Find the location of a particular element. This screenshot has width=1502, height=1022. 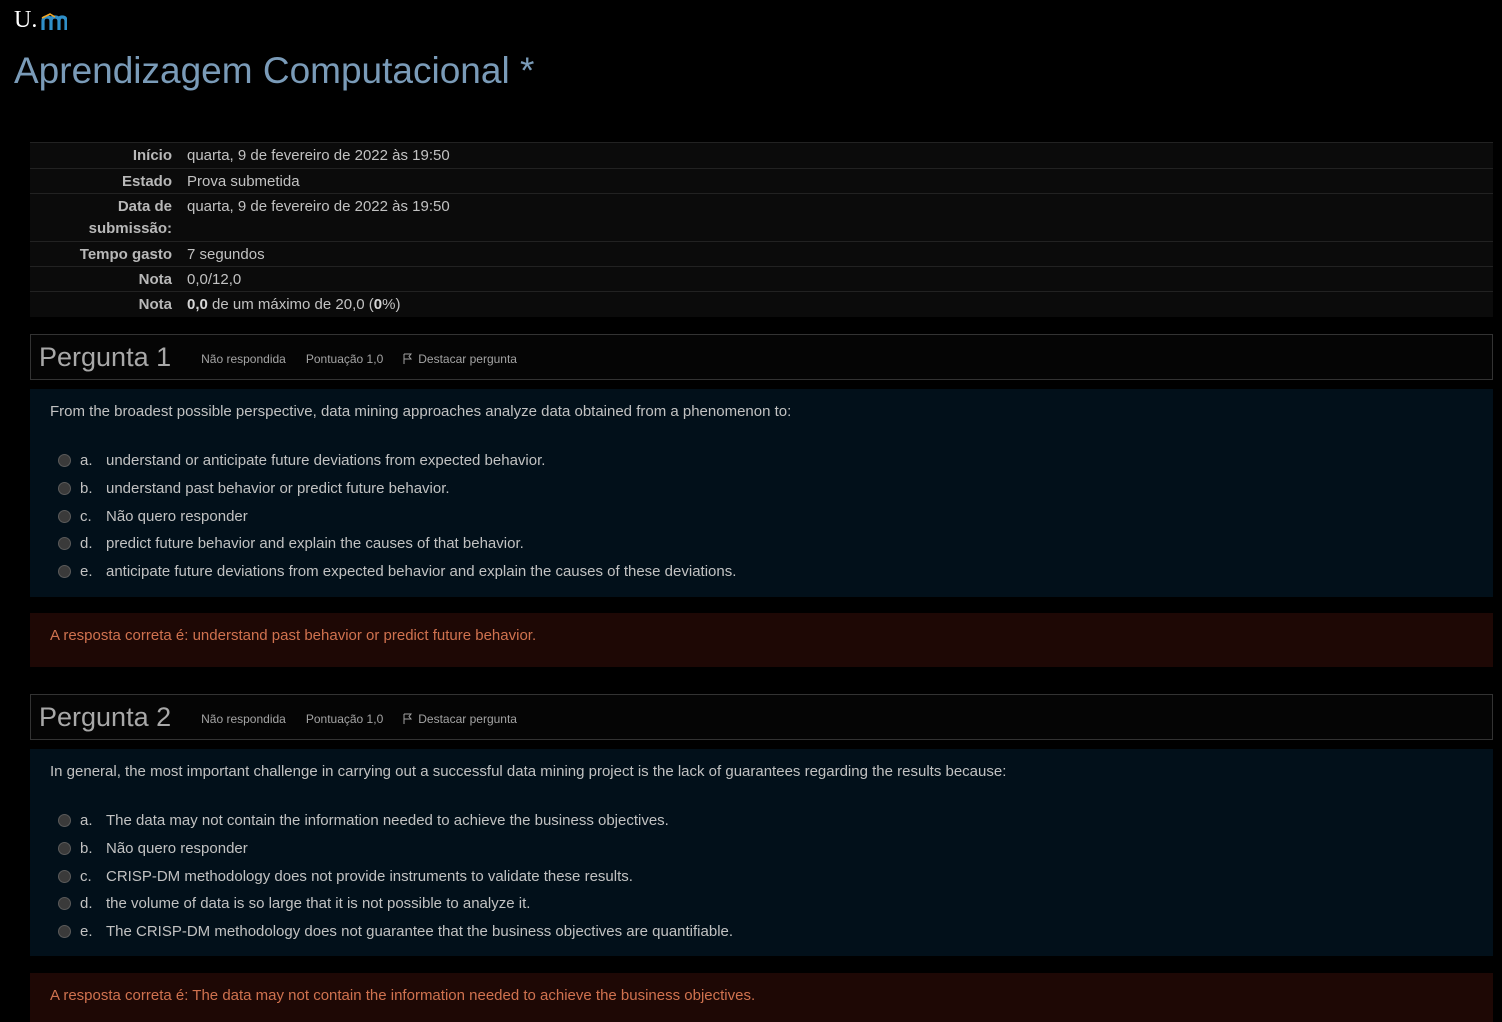

summary-row-nota-final: Nota 0,0 de um máximo de 20,0 (0%) is located at coordinates (761, 304).